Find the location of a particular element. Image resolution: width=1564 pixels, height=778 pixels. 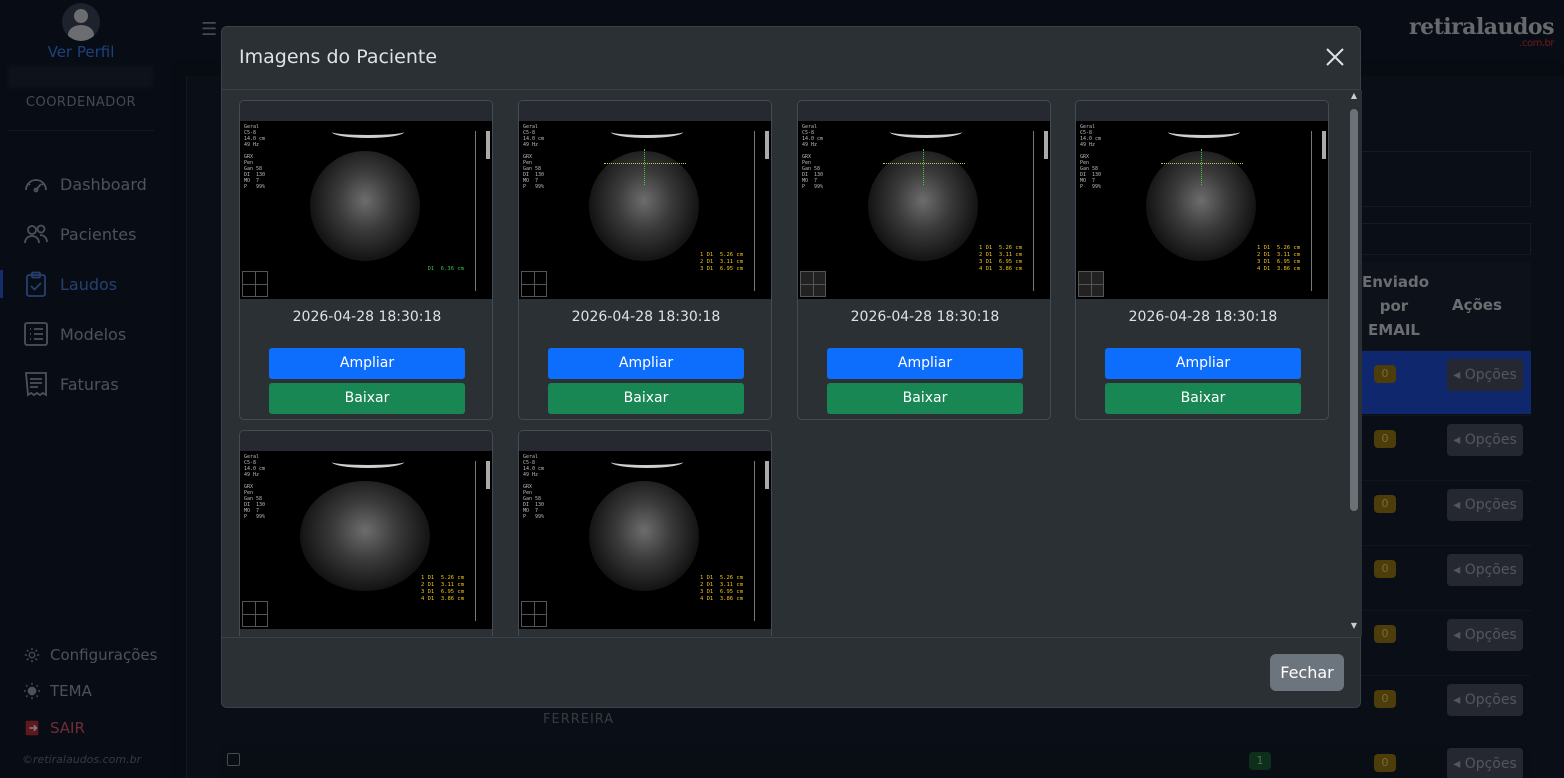

scroll-down-icon: ▼ is located at coordinates (1354, 625).